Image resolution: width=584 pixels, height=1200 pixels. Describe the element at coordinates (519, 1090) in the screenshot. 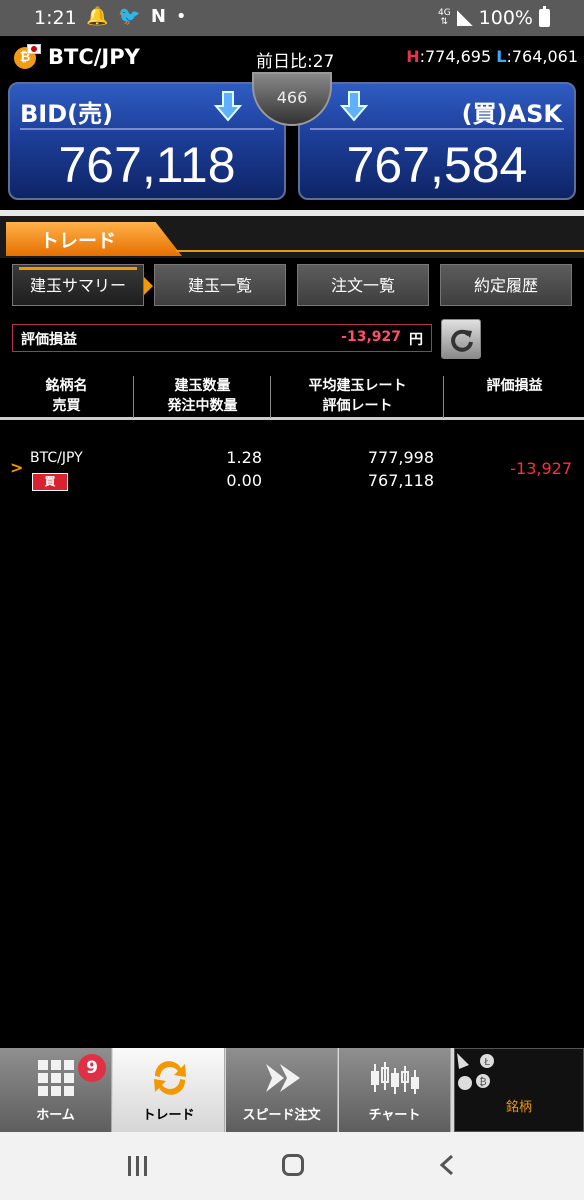

I see `nav-symbols: Ł ₿ 銘柄` at that location.